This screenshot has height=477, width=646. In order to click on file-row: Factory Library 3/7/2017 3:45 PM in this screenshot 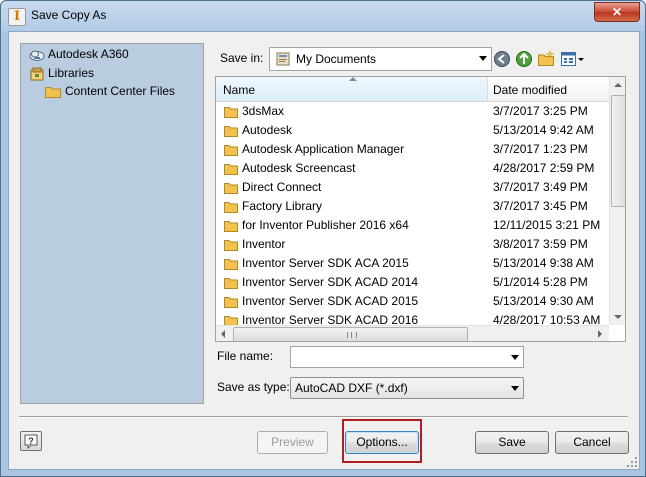, I will do `click(412, 206)`.